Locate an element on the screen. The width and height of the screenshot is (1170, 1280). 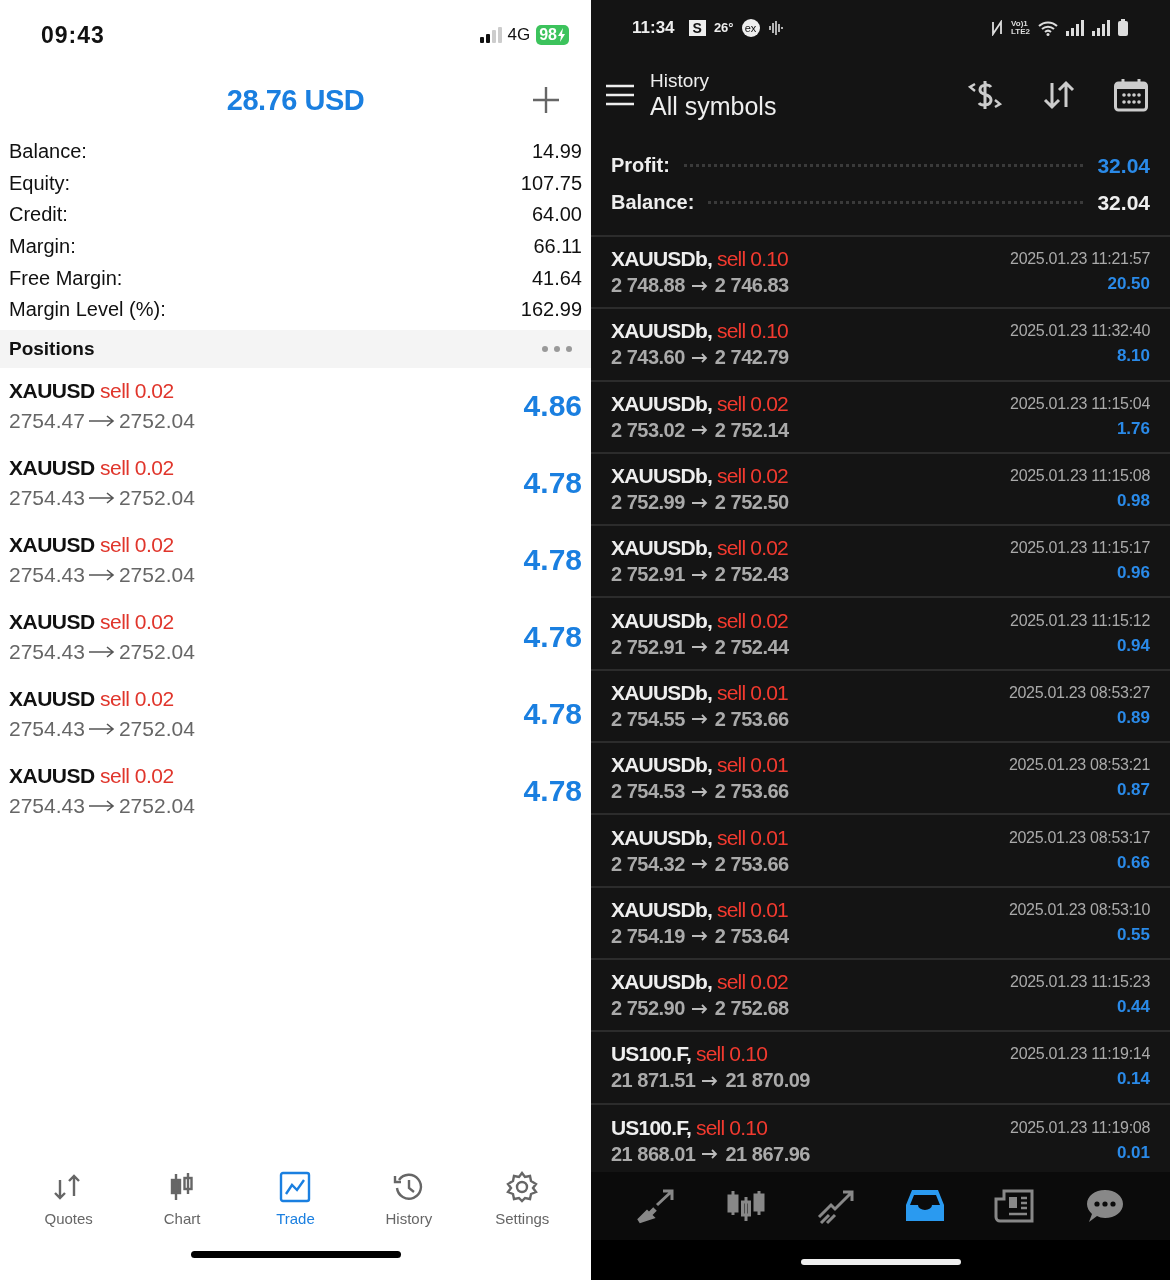
deal-profit: 0.01 is located at coordinates (1133, 1152).